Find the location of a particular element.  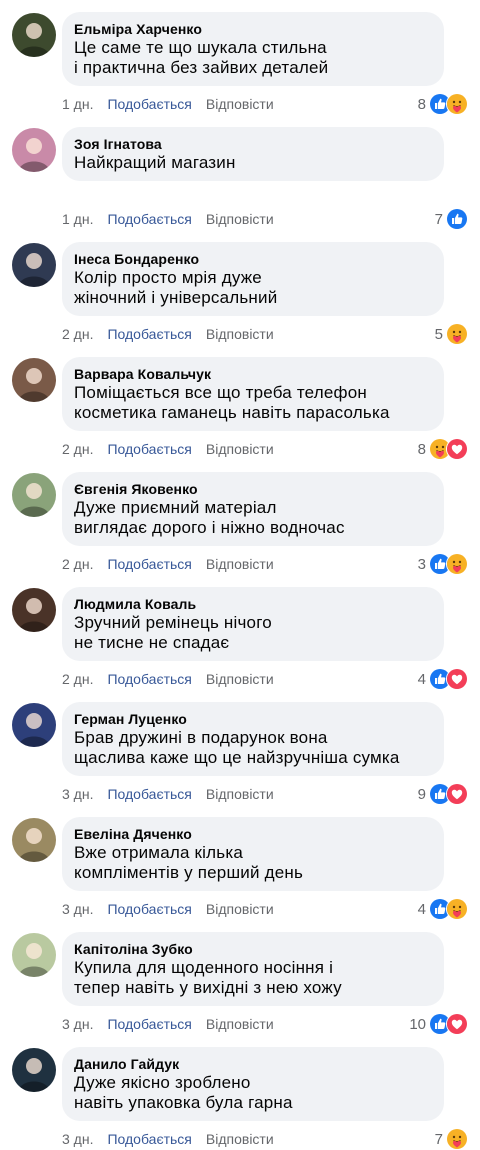

comment-author: Евеліна Дяченко is located at coordinates (253, 834).